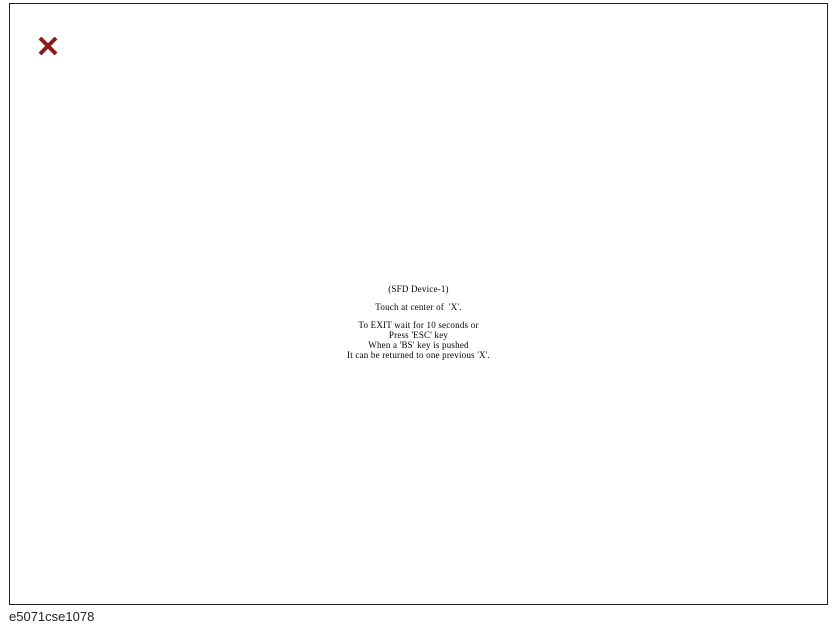 This screenshot has width=832, height=629. What do you see at coordinates (418, 325) in the screenshot?
I see `exit-instruction-line-1: To EXIT wait for 10 seconds or` at bounding box center [418, 325].